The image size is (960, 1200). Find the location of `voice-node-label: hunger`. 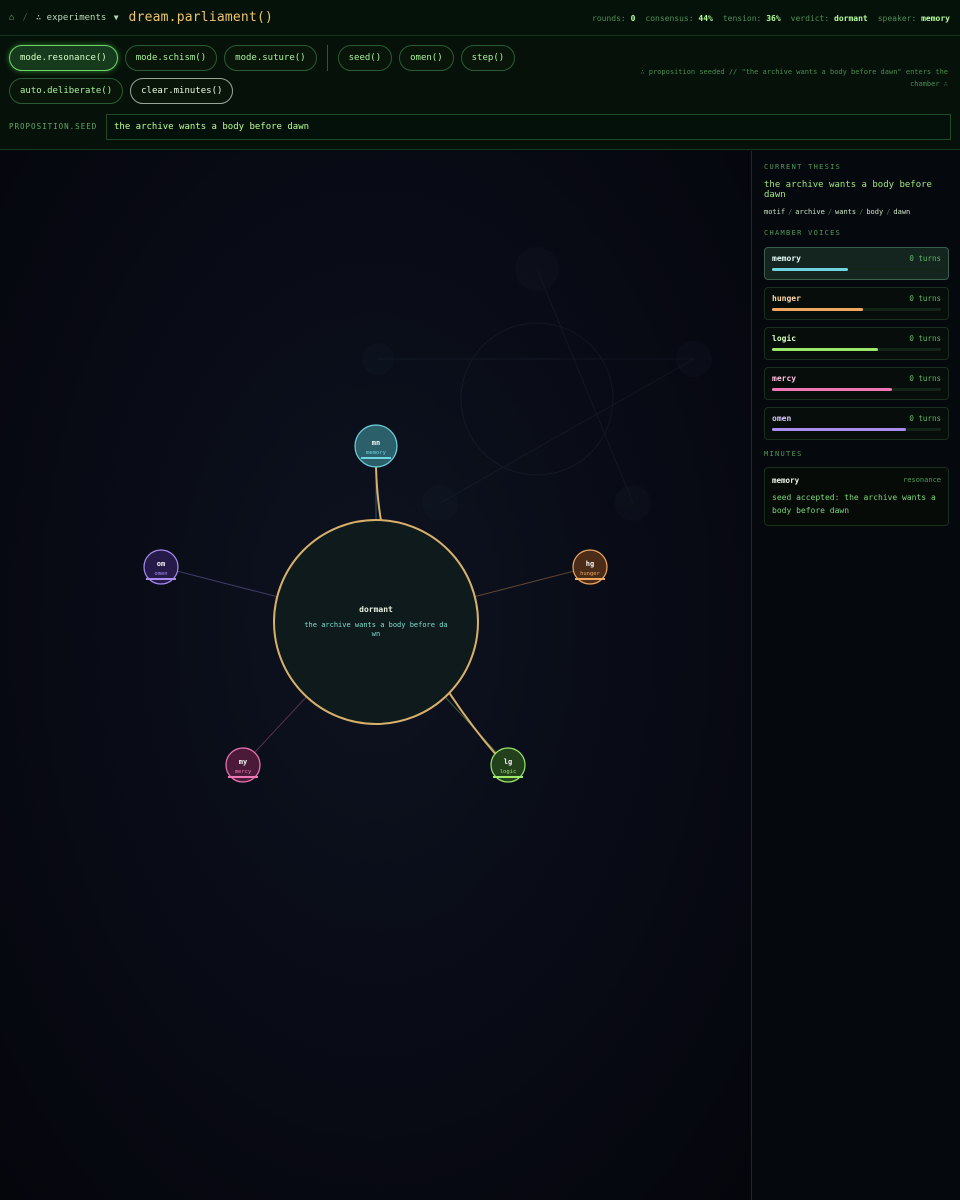

voice-node-label: hunger is located at coordinates (590, 574).